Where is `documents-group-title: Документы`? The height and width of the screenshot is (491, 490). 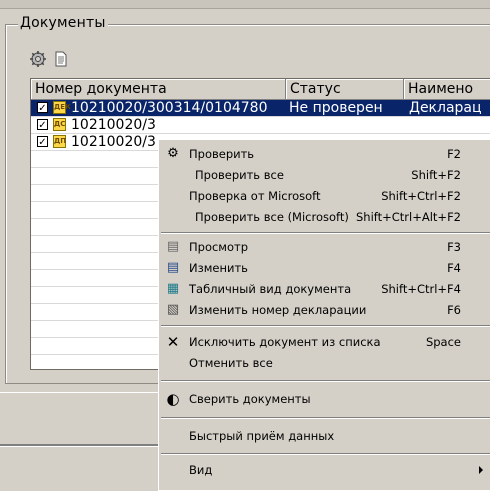
documents-group-title: Документы is located at coordinates (63, 23).